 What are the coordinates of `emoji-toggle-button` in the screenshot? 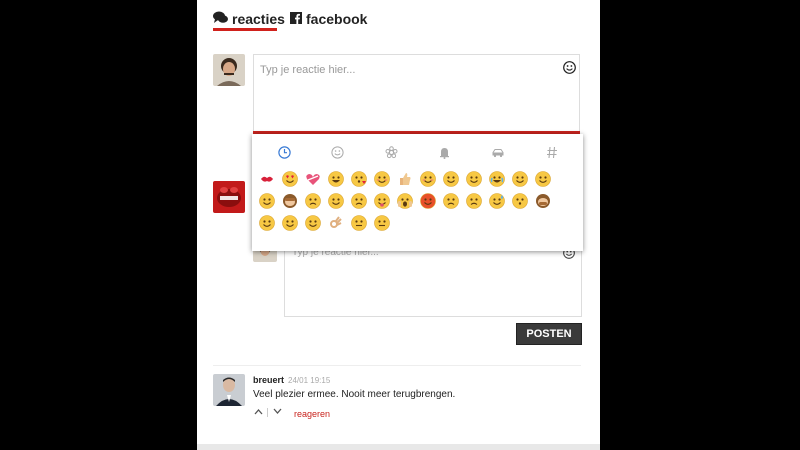 It's located at (569, 70).